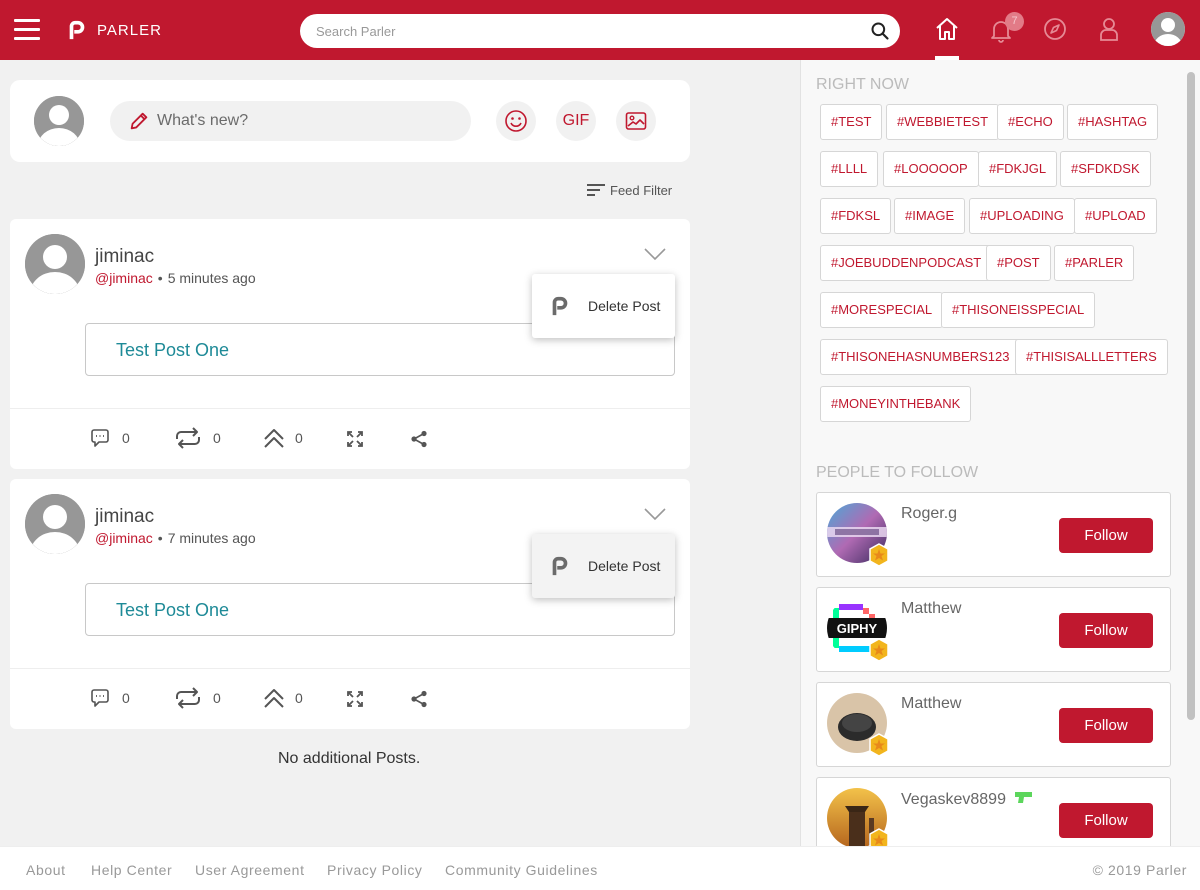 This screenshot has height=890, width=1200. Describe the element at coordinates (1091, 357) in the screenshot. I see `hashtag: #THISISALLLETTERS` at that location.